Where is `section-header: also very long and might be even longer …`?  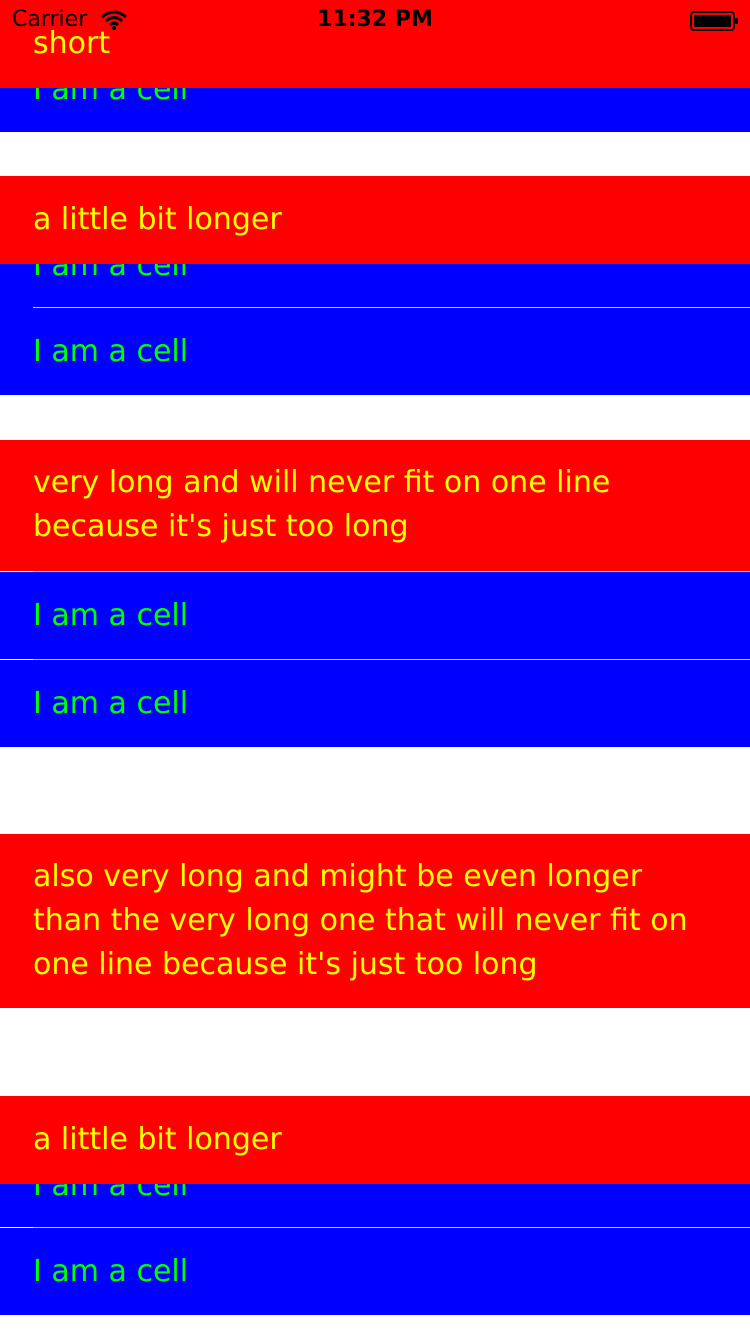 section-header: also very long and might be even longer … is located at coordinates (375, 921).